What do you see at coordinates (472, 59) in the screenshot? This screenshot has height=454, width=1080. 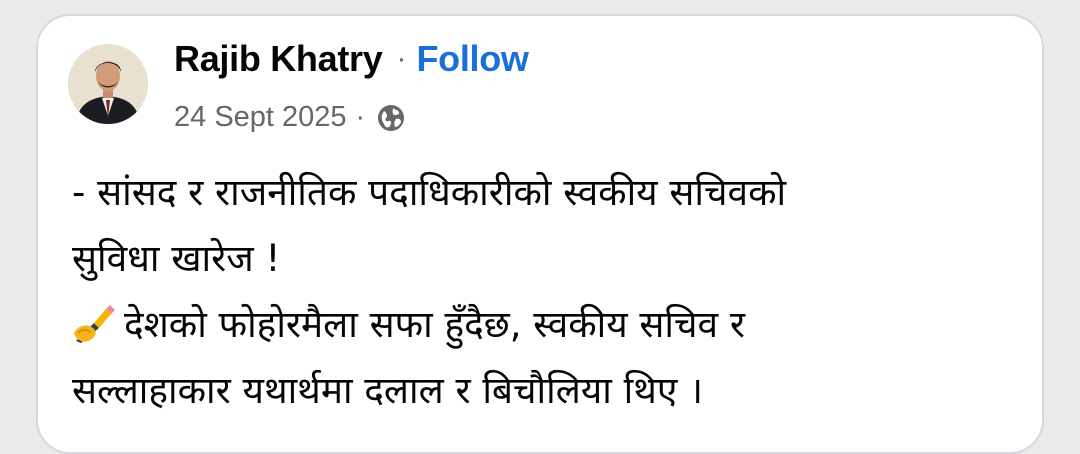 I see `follow-button: Follow` at bounding box center [472, 59].